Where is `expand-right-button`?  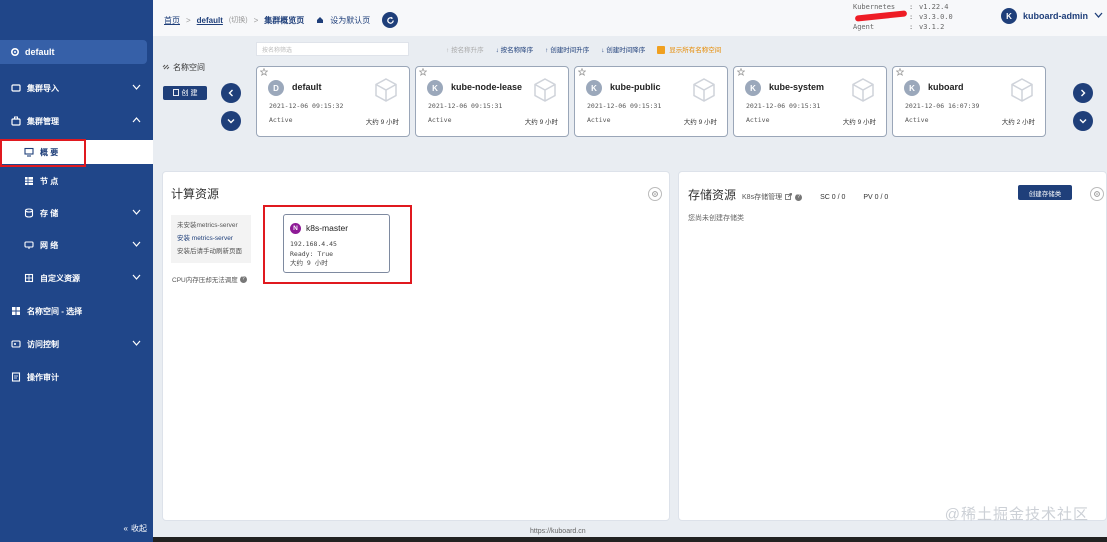
expand-right-button is located at coordinates (1083, 121).